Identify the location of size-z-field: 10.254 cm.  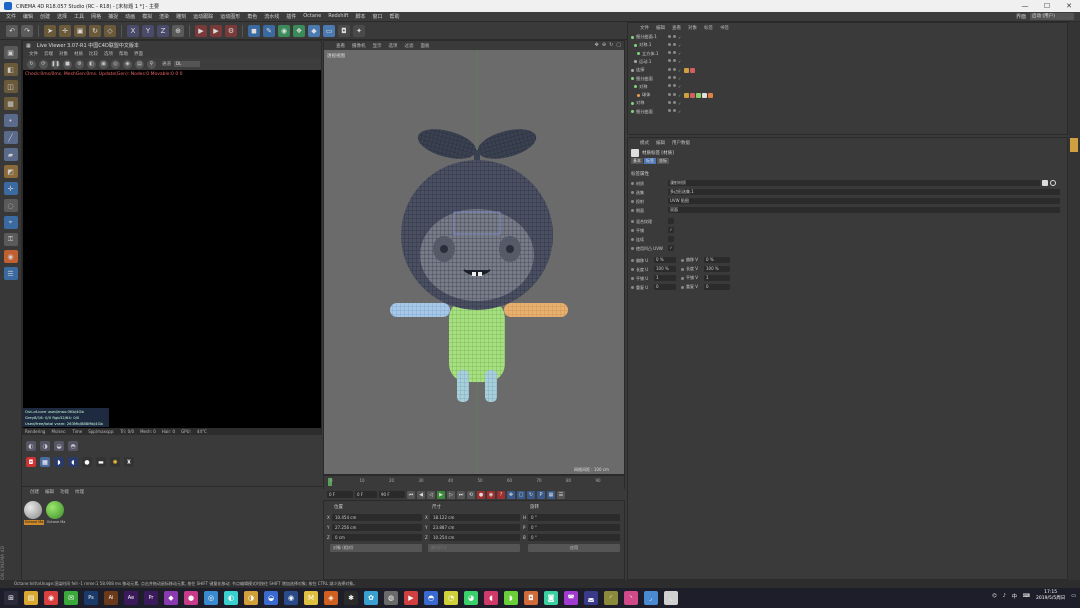
(475, 537).